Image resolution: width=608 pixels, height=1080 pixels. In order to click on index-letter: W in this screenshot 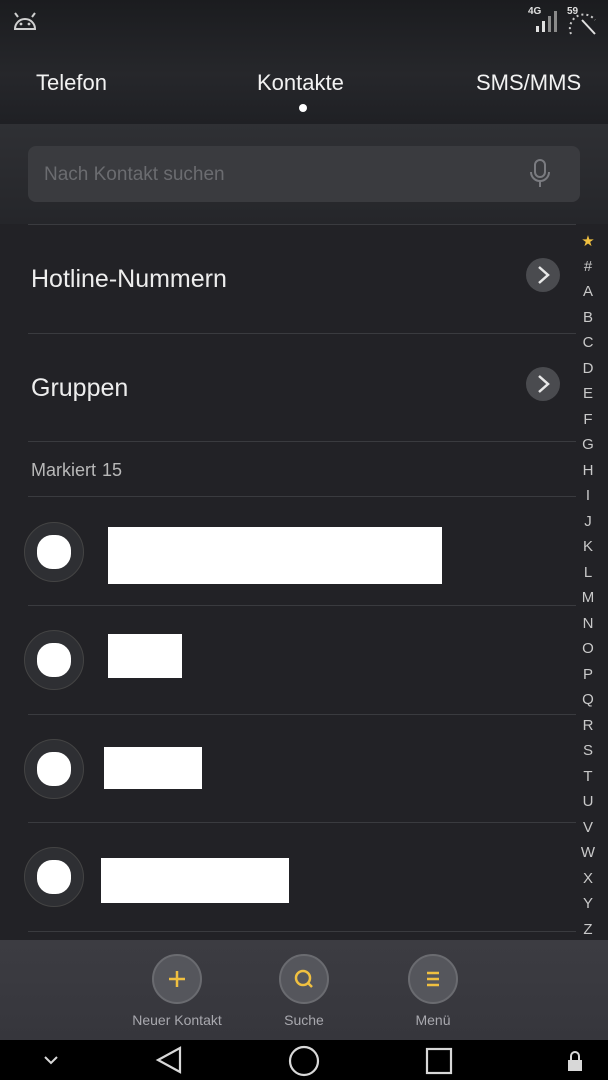, I will do `click(588, 852)`.